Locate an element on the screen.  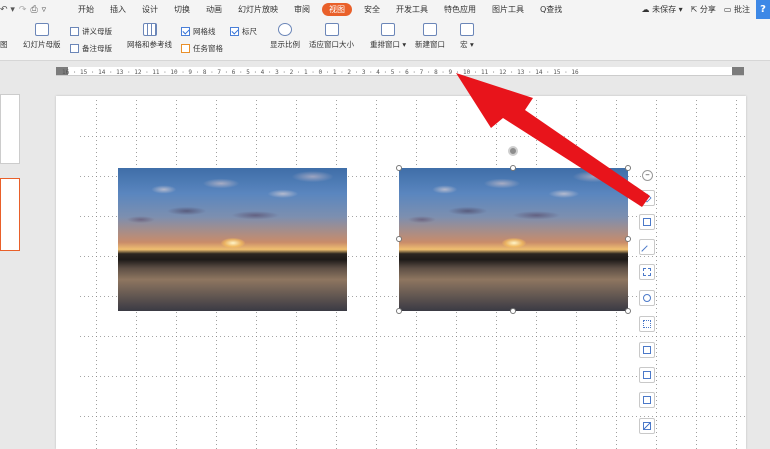
repeat-icon: ↷ is located at coordinates (23, 10).